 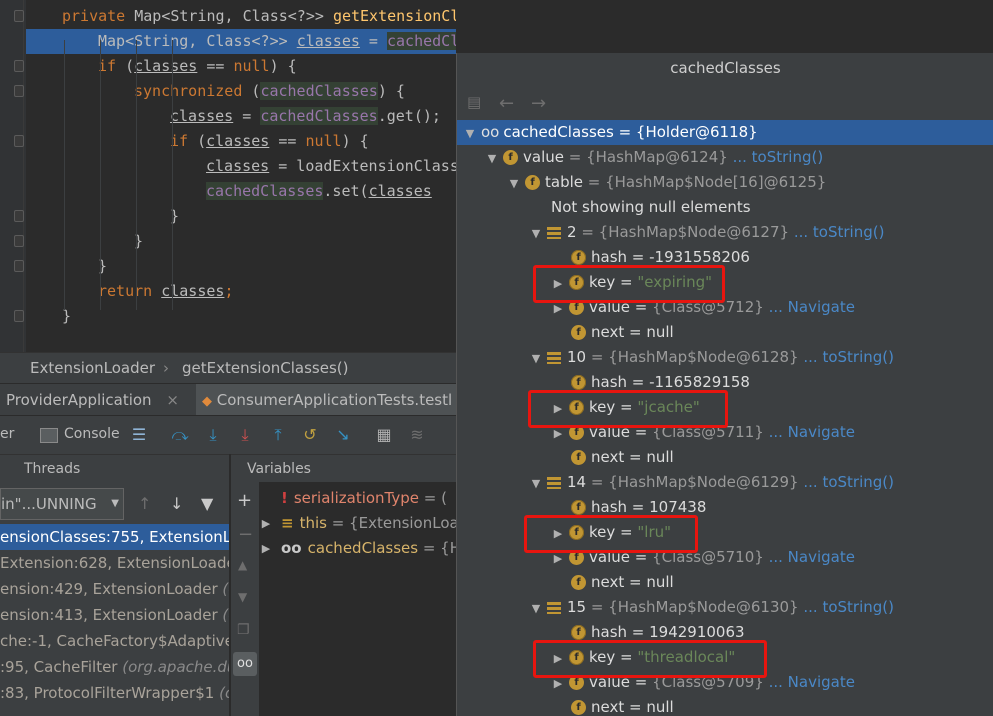 What do you see at coordinates (115, 641) in the screenshot?
I see `stack-frame: che:-1, CacheFactory$Adaptive` at bounding box center [115, 641].